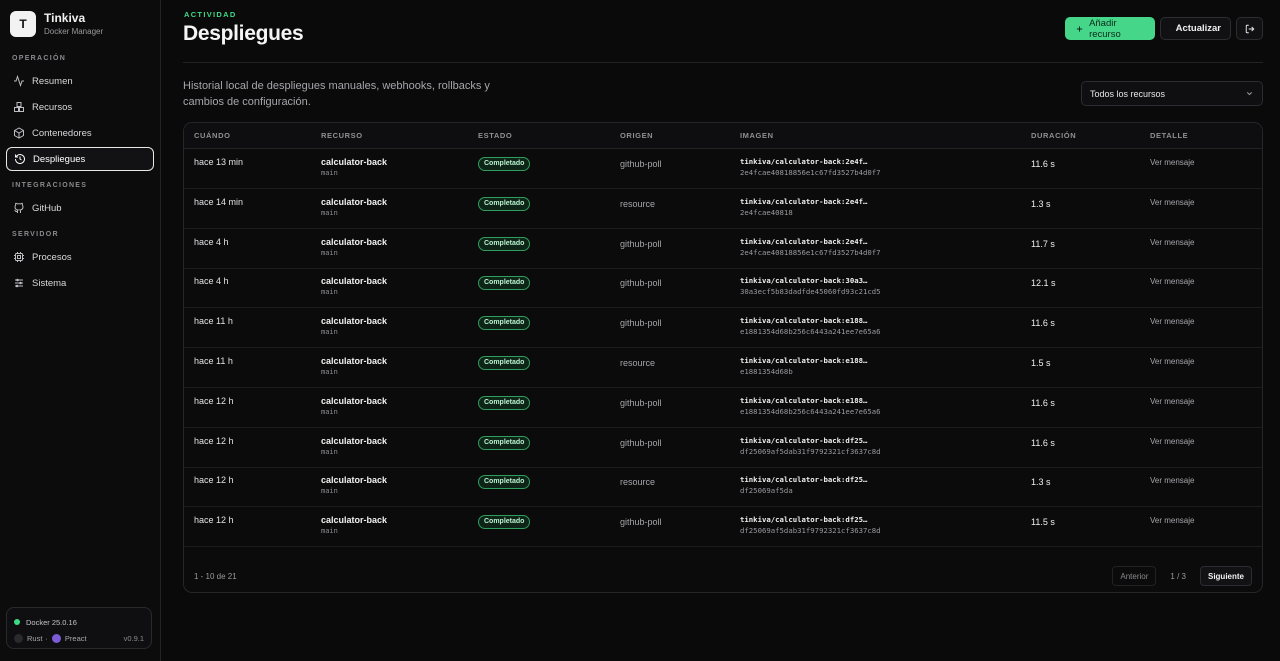  I want to click on stack-rust: Rust, so click(35, 638).